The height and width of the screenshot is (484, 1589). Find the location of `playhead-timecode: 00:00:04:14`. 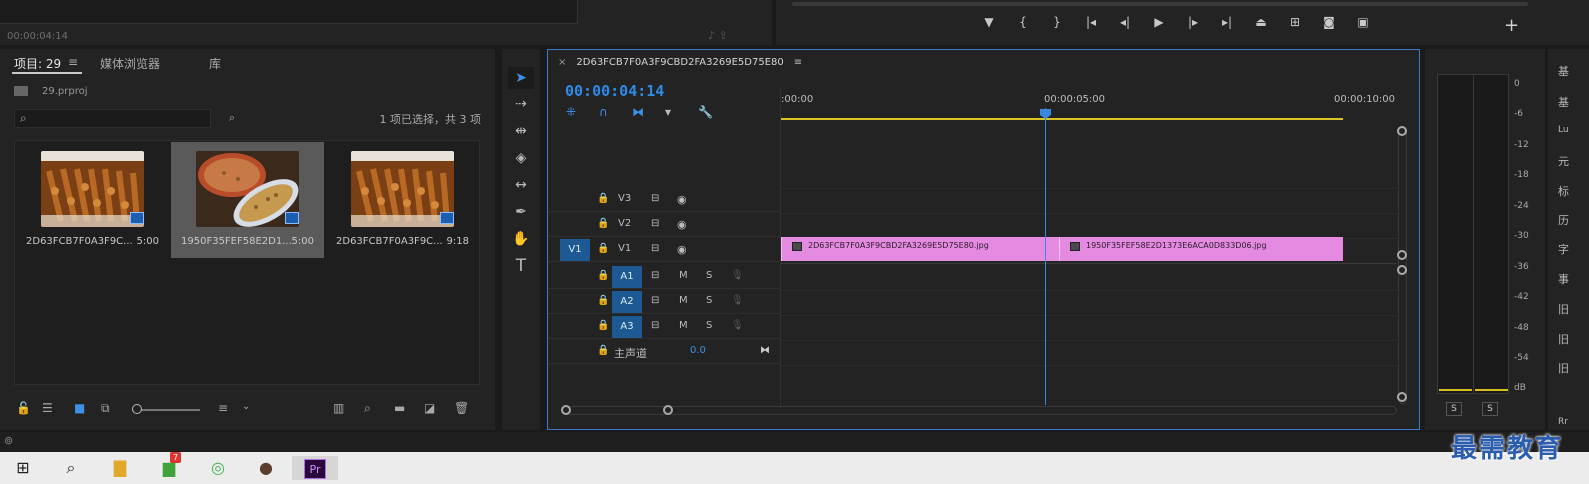

playhead-timecode: 00:00:04:14 is located at coordinates (614, 91).